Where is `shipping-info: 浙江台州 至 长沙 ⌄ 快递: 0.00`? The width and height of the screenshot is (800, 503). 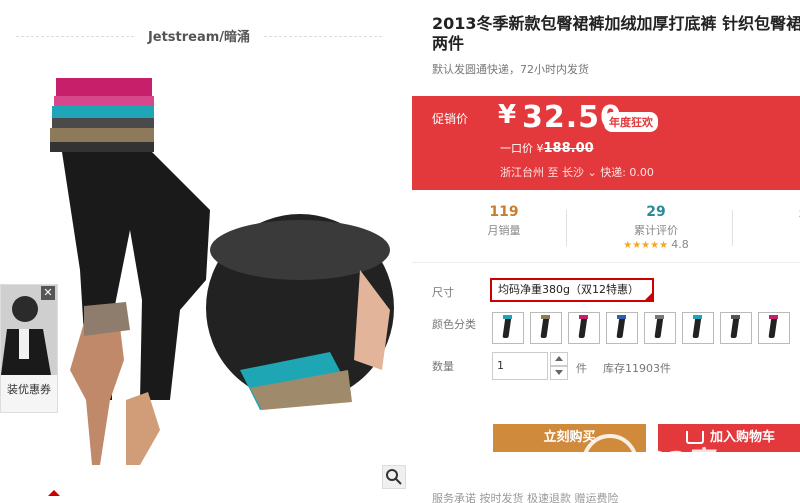
shipping-info: 浙江台州 至 长沙 ⌄ 快递: 0.00 is located at coordinates (577, 172).